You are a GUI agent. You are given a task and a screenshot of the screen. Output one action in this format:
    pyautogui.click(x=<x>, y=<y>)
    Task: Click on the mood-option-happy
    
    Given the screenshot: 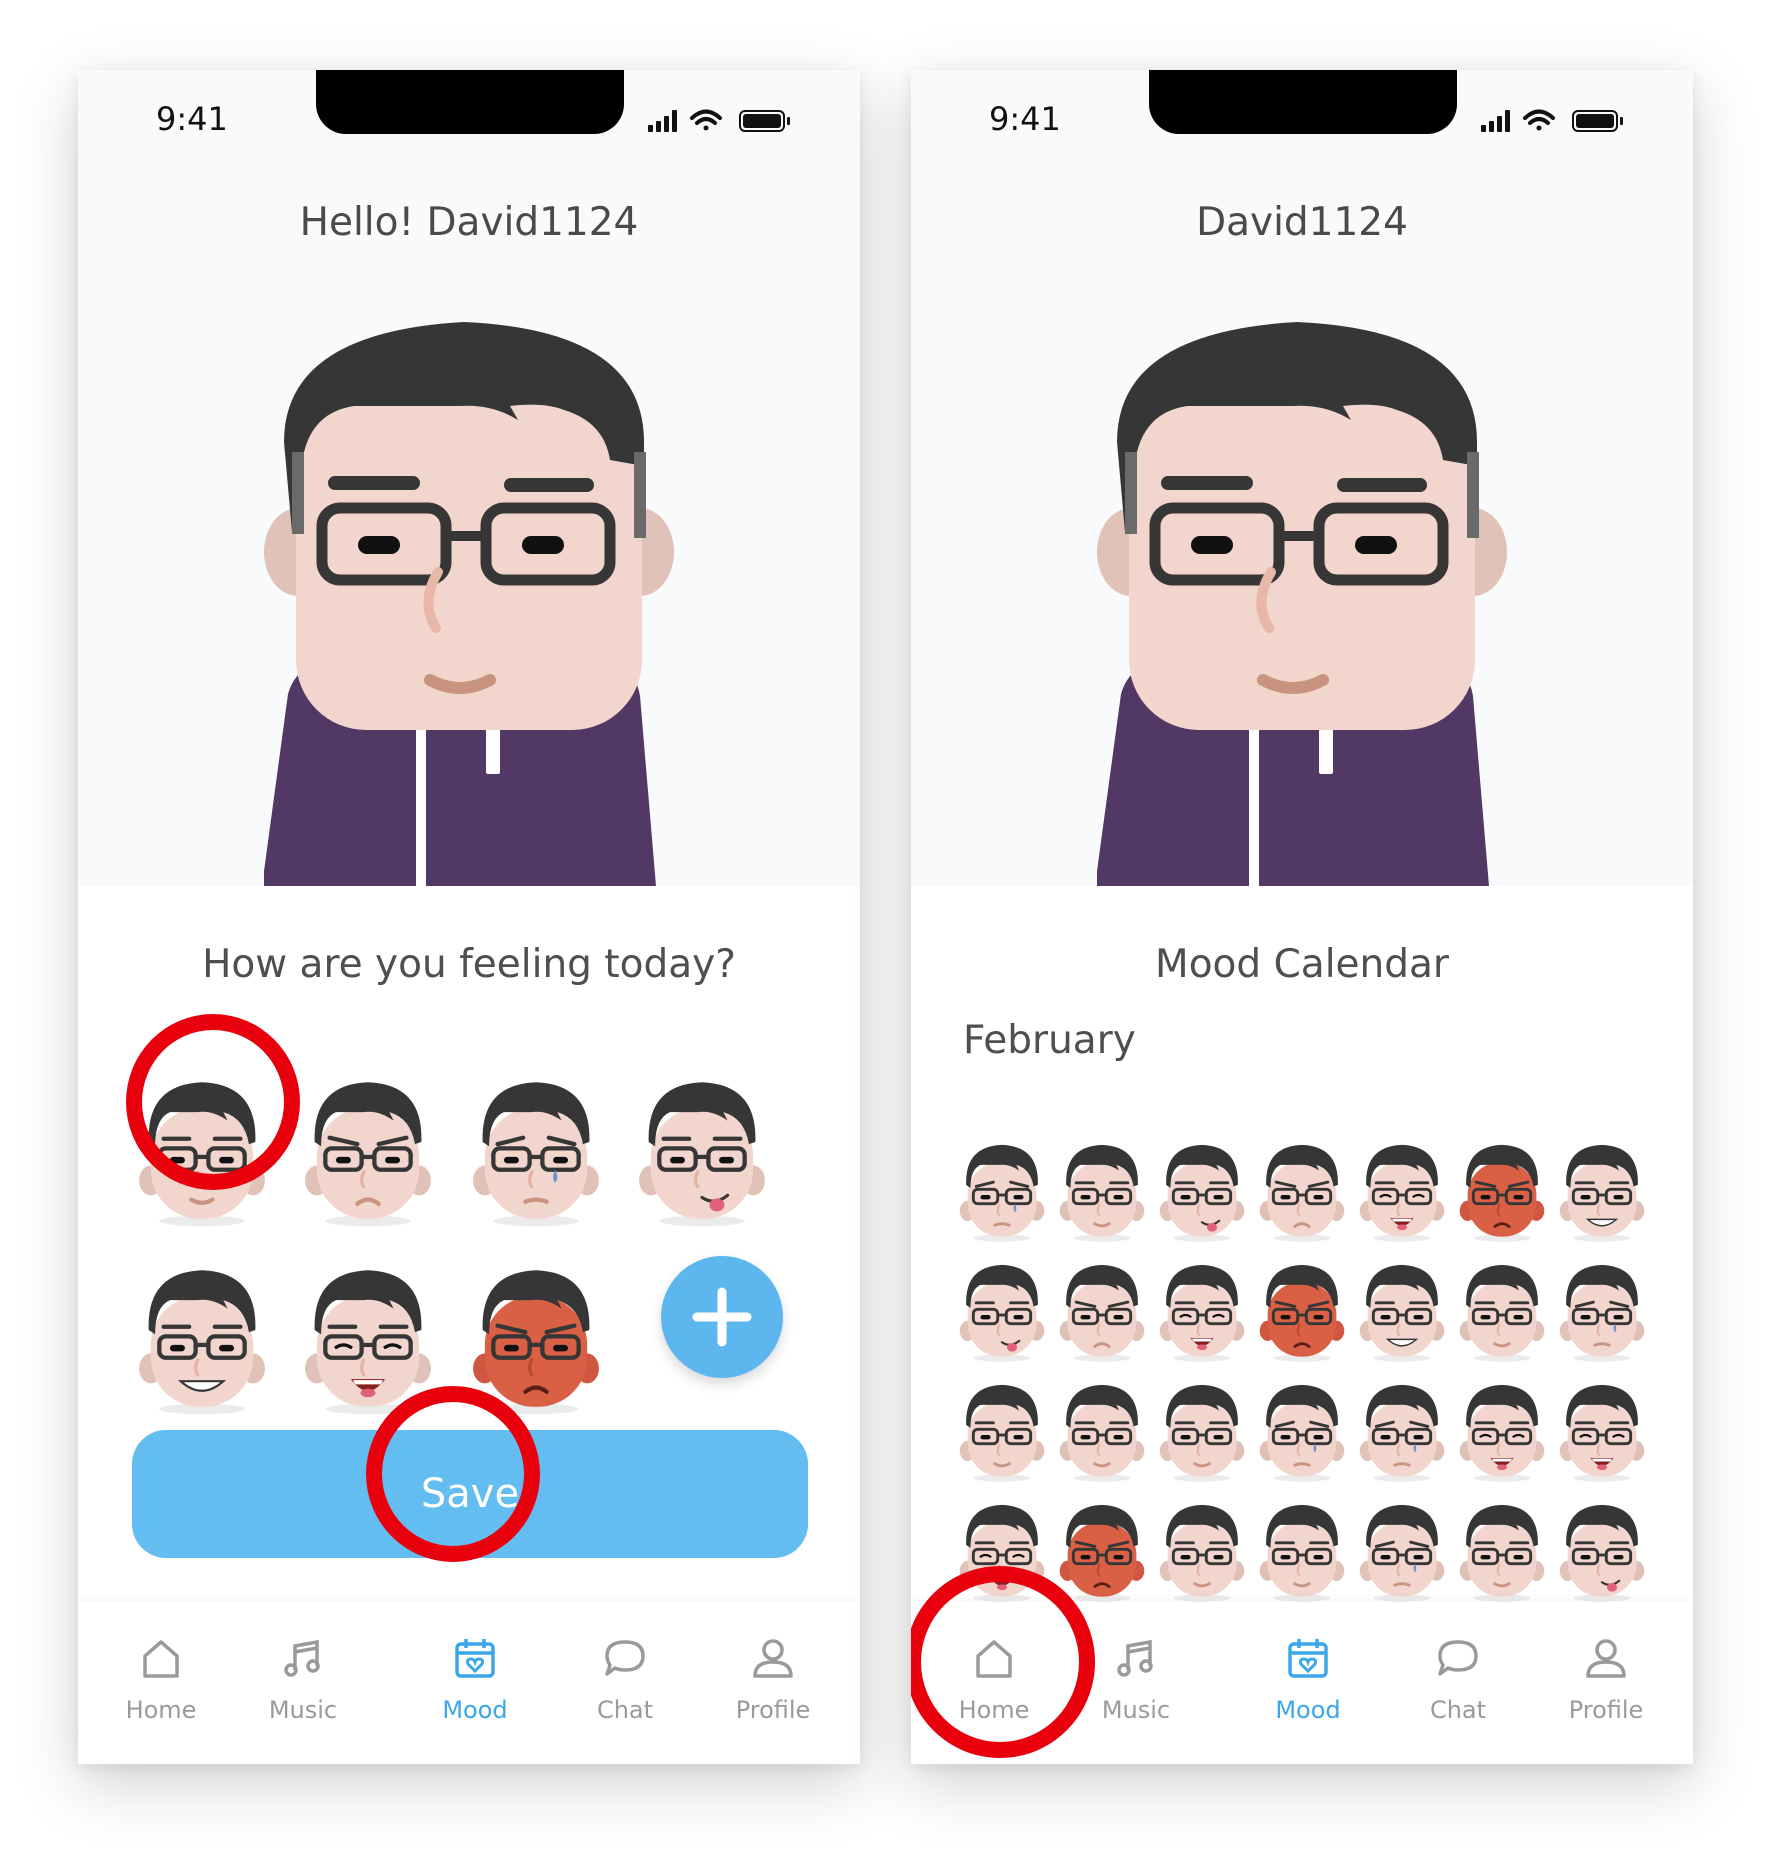 What is the action you would take?
    pyautogui.click(x=202, y=1342)
    